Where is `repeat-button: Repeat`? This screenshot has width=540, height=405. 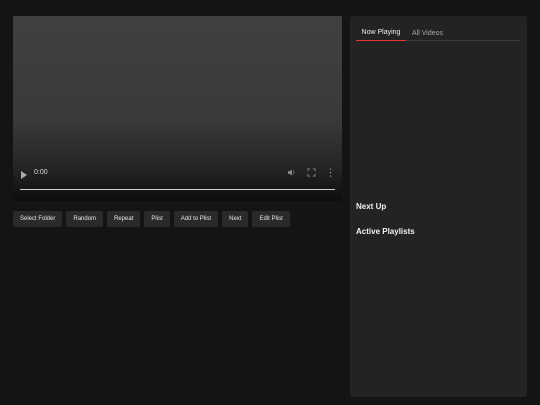 repeat-button: Repeat is located at coordinates (124, 219).